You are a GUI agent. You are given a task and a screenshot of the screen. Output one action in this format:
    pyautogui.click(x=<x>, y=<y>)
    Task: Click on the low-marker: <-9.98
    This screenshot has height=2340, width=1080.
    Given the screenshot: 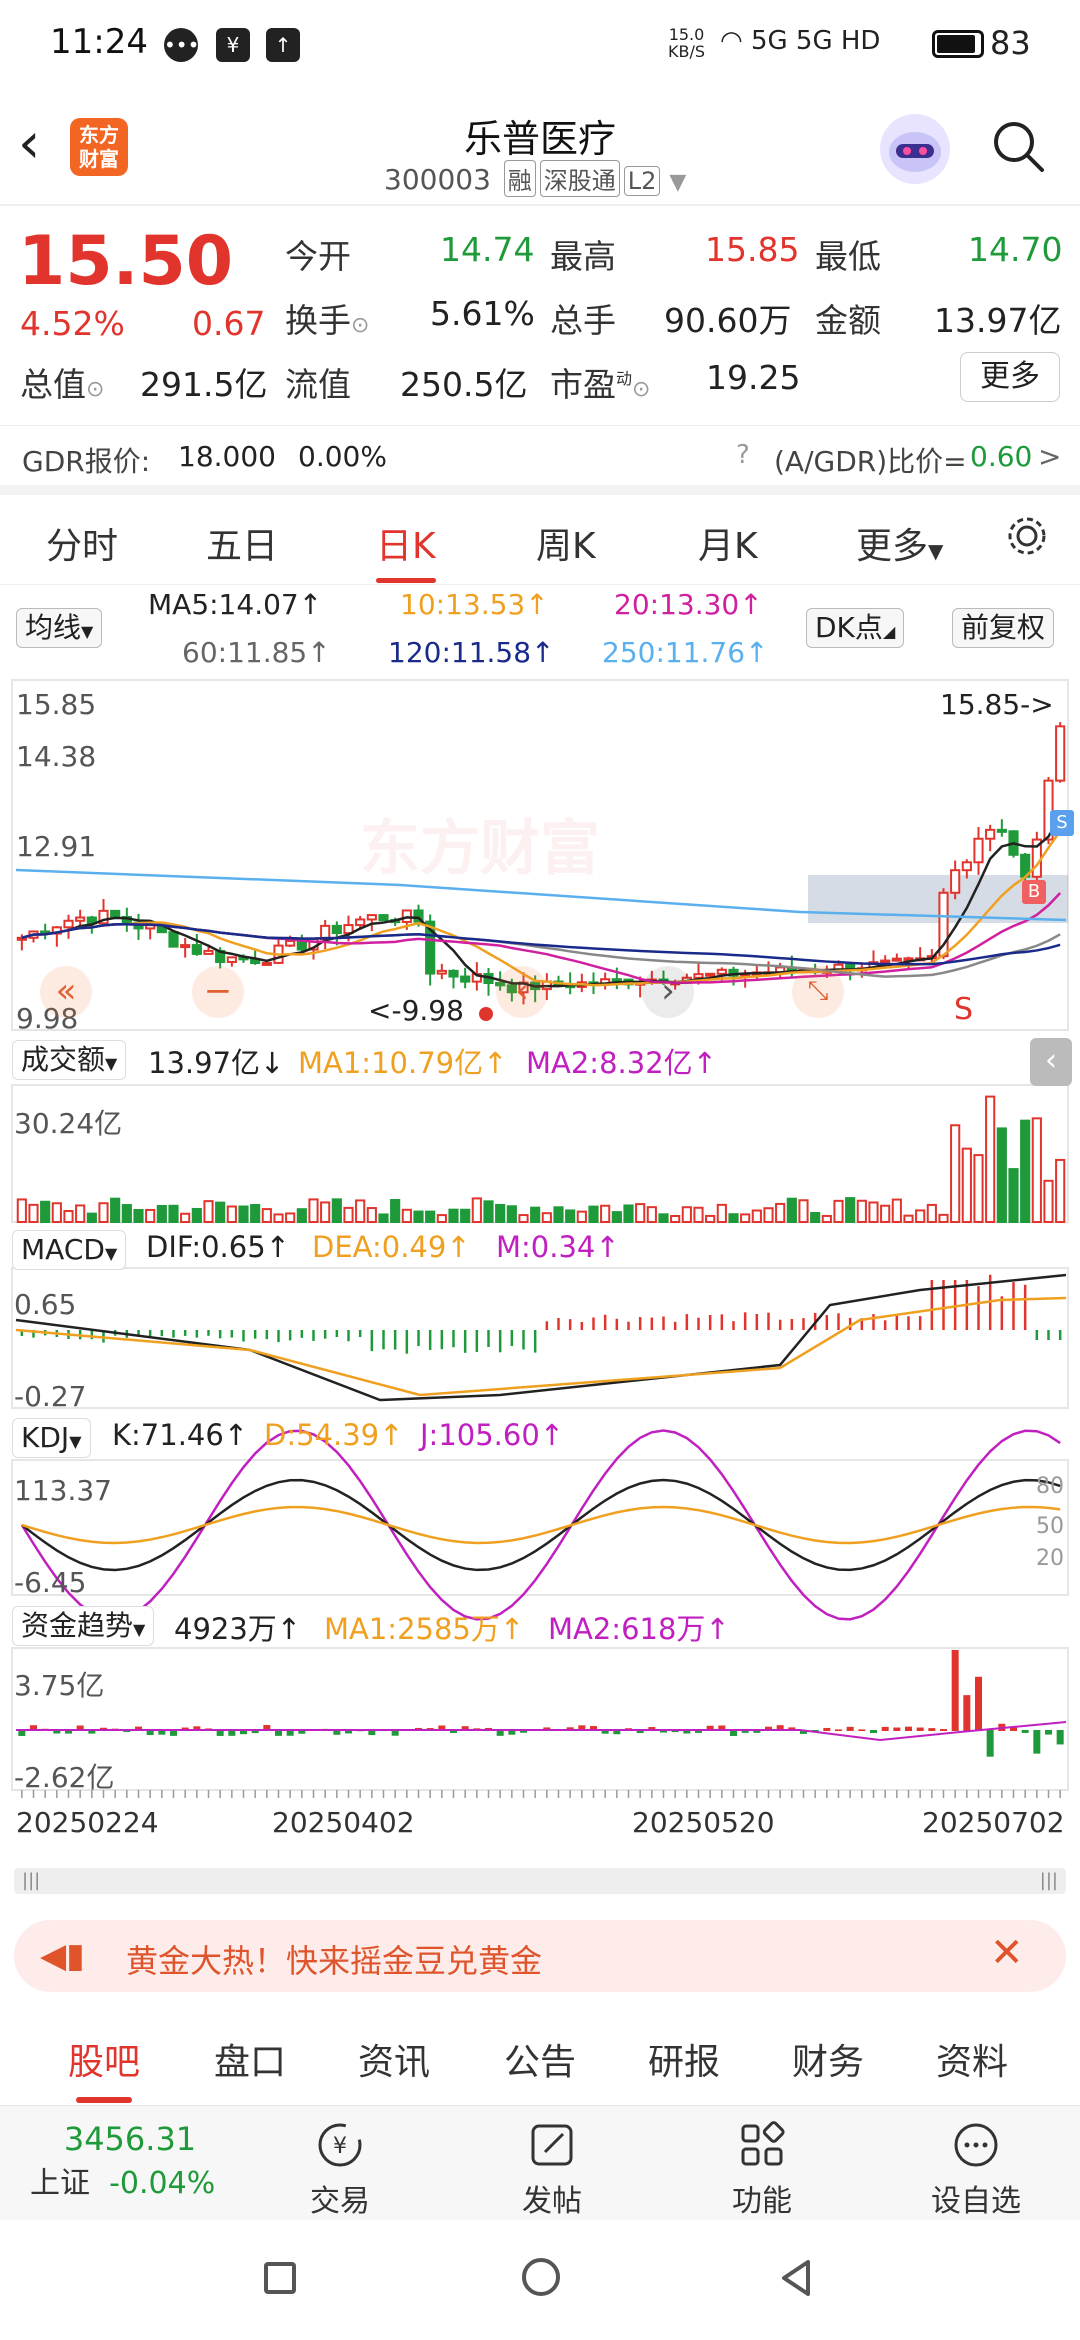 What is the action you would take?
    pyautogui.click(x=416, y=1010)
    